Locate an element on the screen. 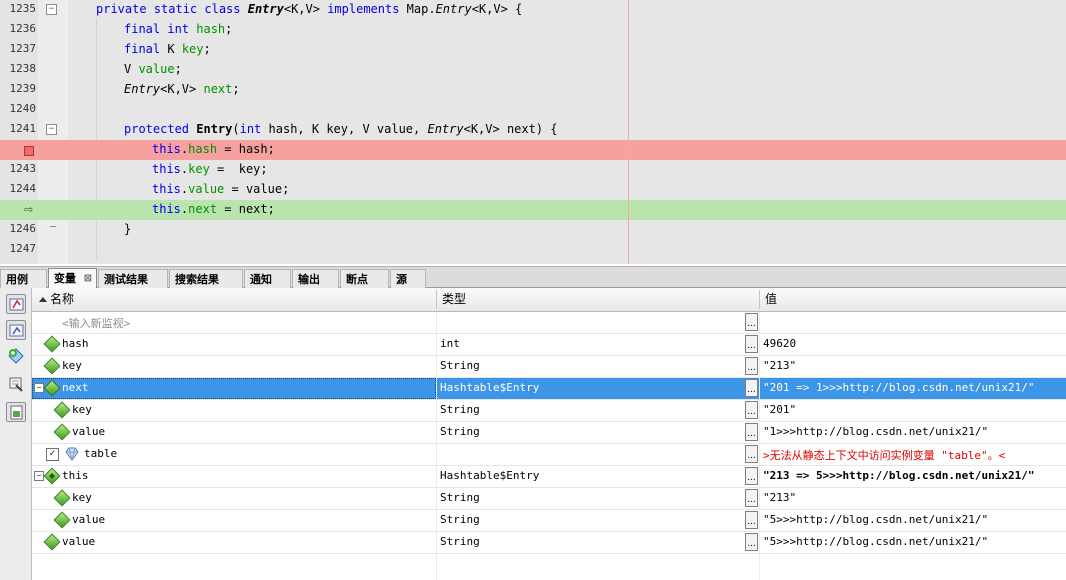  code-token: Entry is located at coordinates (445, 129).